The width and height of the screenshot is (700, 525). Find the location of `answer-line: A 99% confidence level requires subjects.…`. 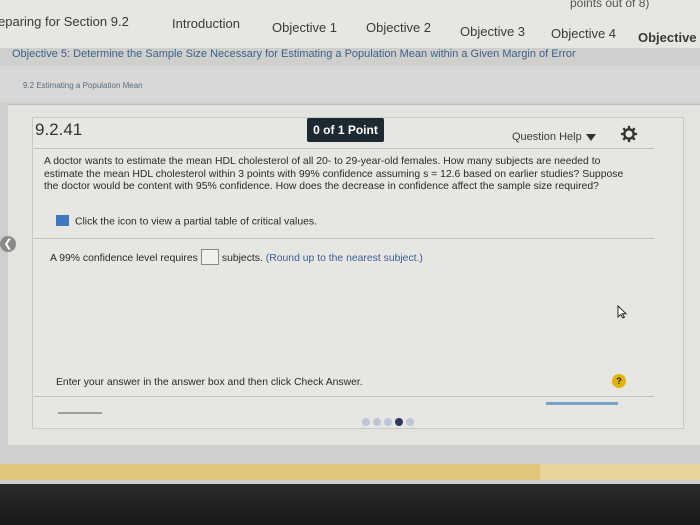

answer-line: A 99% confidence level requires subjects.… is located at coordinates (236, 257).